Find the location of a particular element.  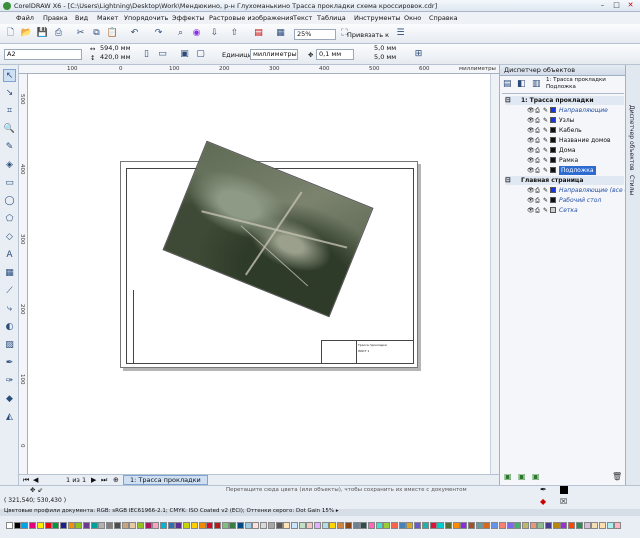

transparency-tool-icon: ▨ is located at coordinates (9, 345).